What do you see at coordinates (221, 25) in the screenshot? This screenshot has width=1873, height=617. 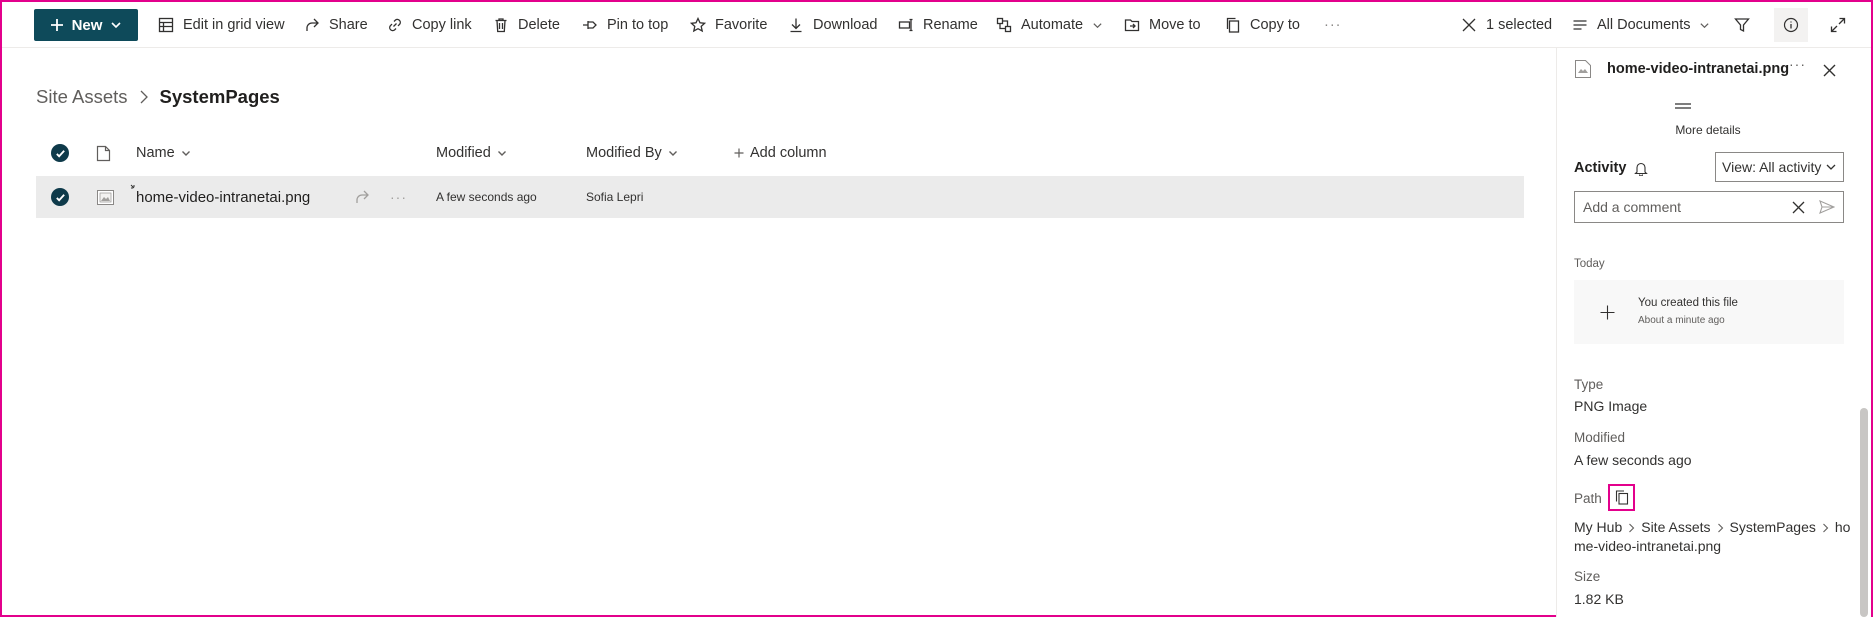 I see `edit-grid-view-button: Edit in grid view` at bounding box center [221, 25].